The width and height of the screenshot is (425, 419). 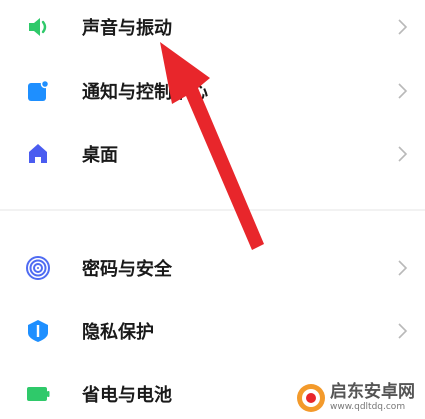 What do you see at coordinates (145, 92) in the screenshot?
I see `settings-item-label: 通知与控制中心` at bounding box center [145, 92].